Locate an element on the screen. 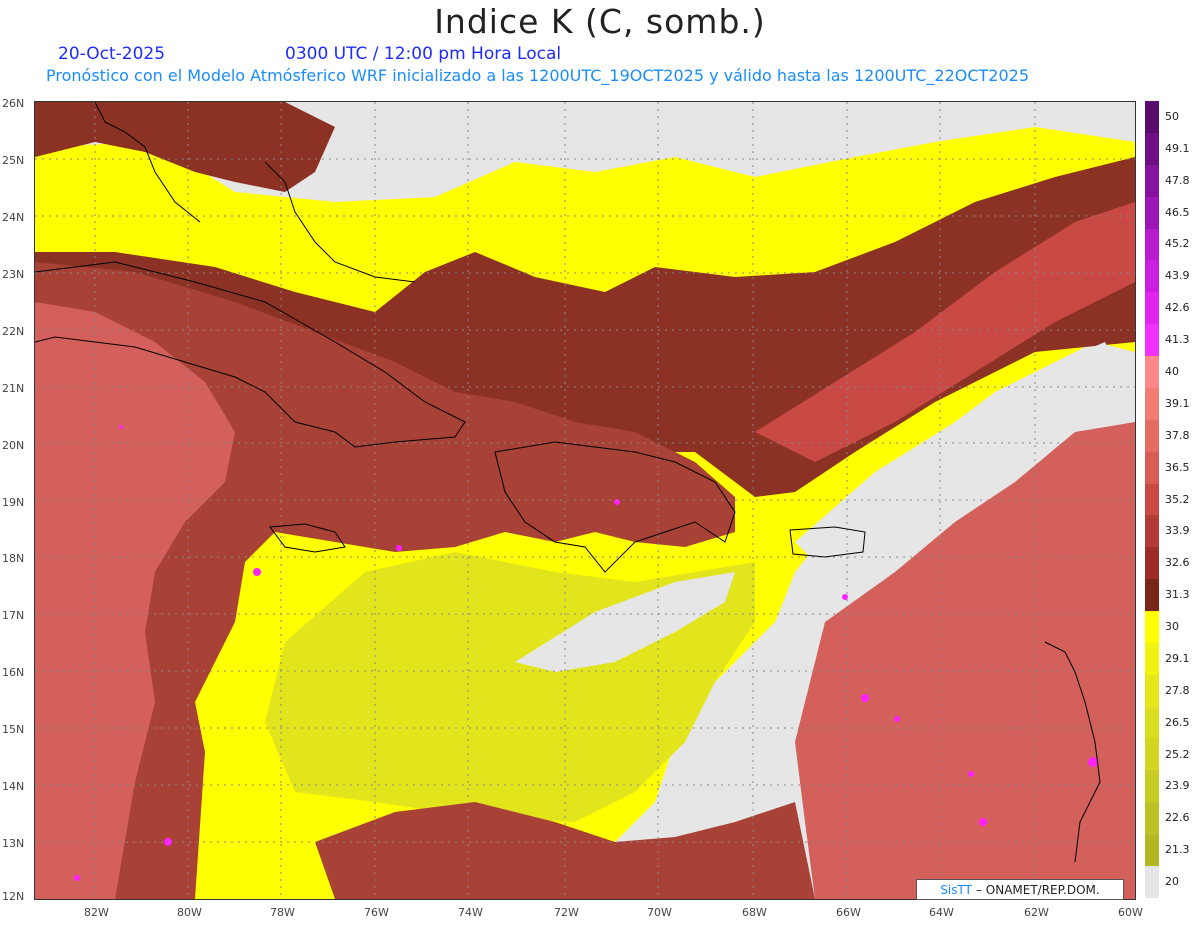 Image resolution: width=1200 pixels, height=927 pixels. lat-label: 17N is located at coordinates (13, 615).